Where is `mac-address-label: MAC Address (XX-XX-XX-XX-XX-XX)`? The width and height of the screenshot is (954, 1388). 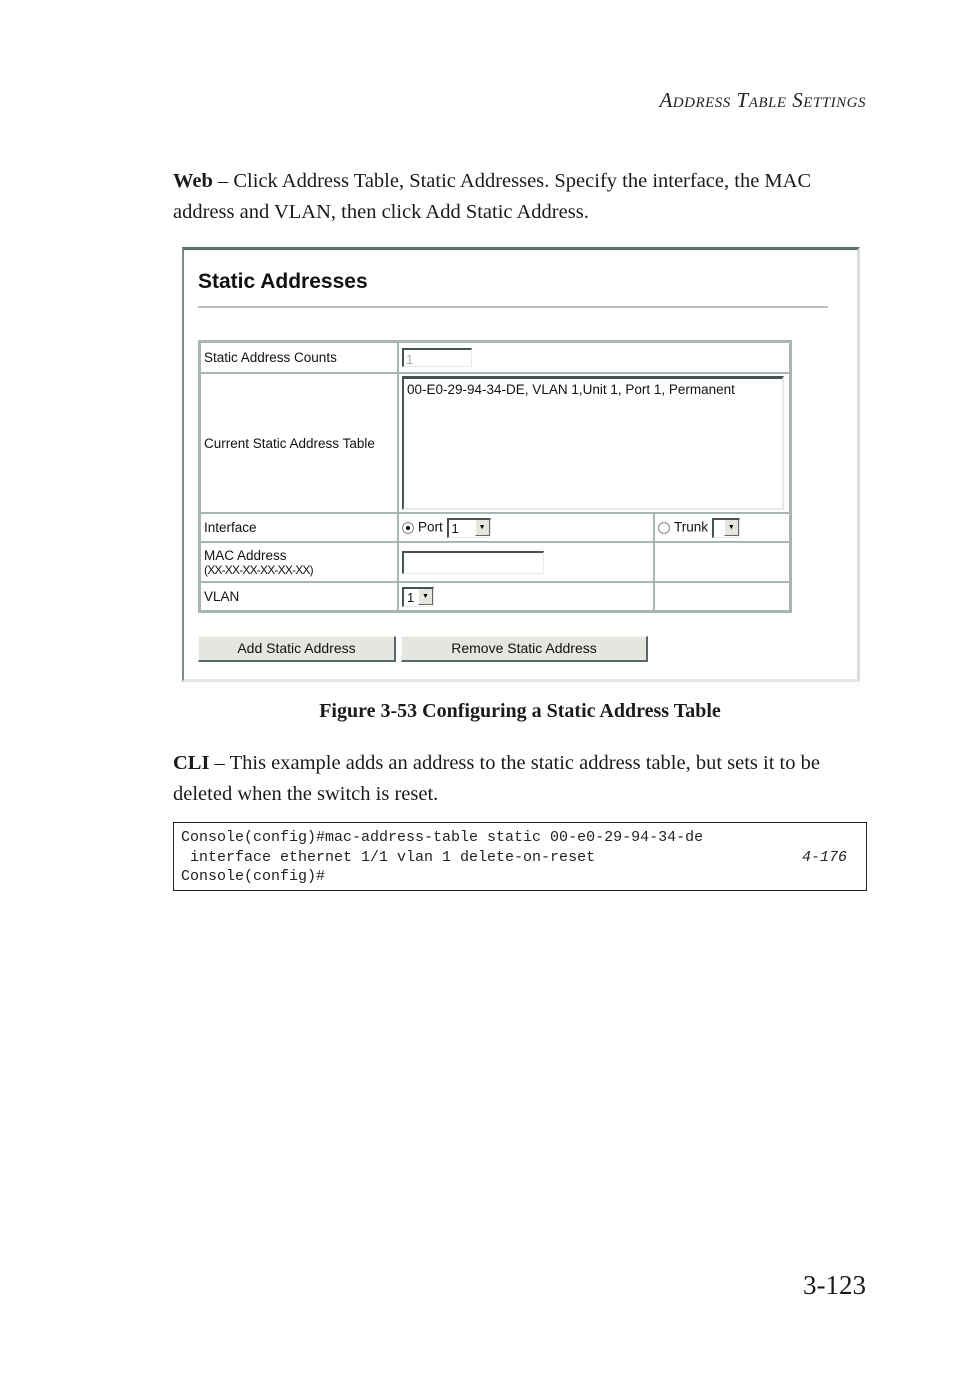 mac-address-label: MAC Address (XX-XX-XX-XX-XX-XX) is located at coordinates (299, 562).